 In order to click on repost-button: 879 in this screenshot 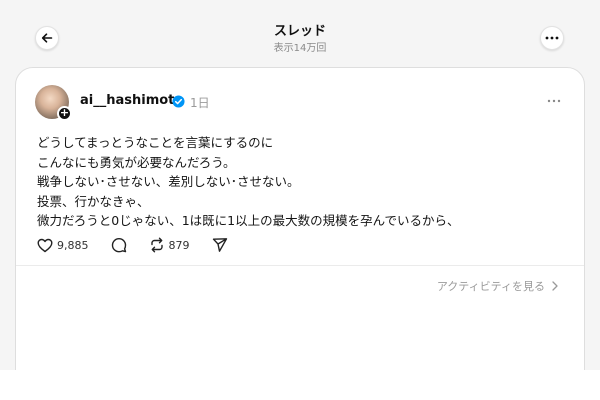, I will do `click(169, 245)`.